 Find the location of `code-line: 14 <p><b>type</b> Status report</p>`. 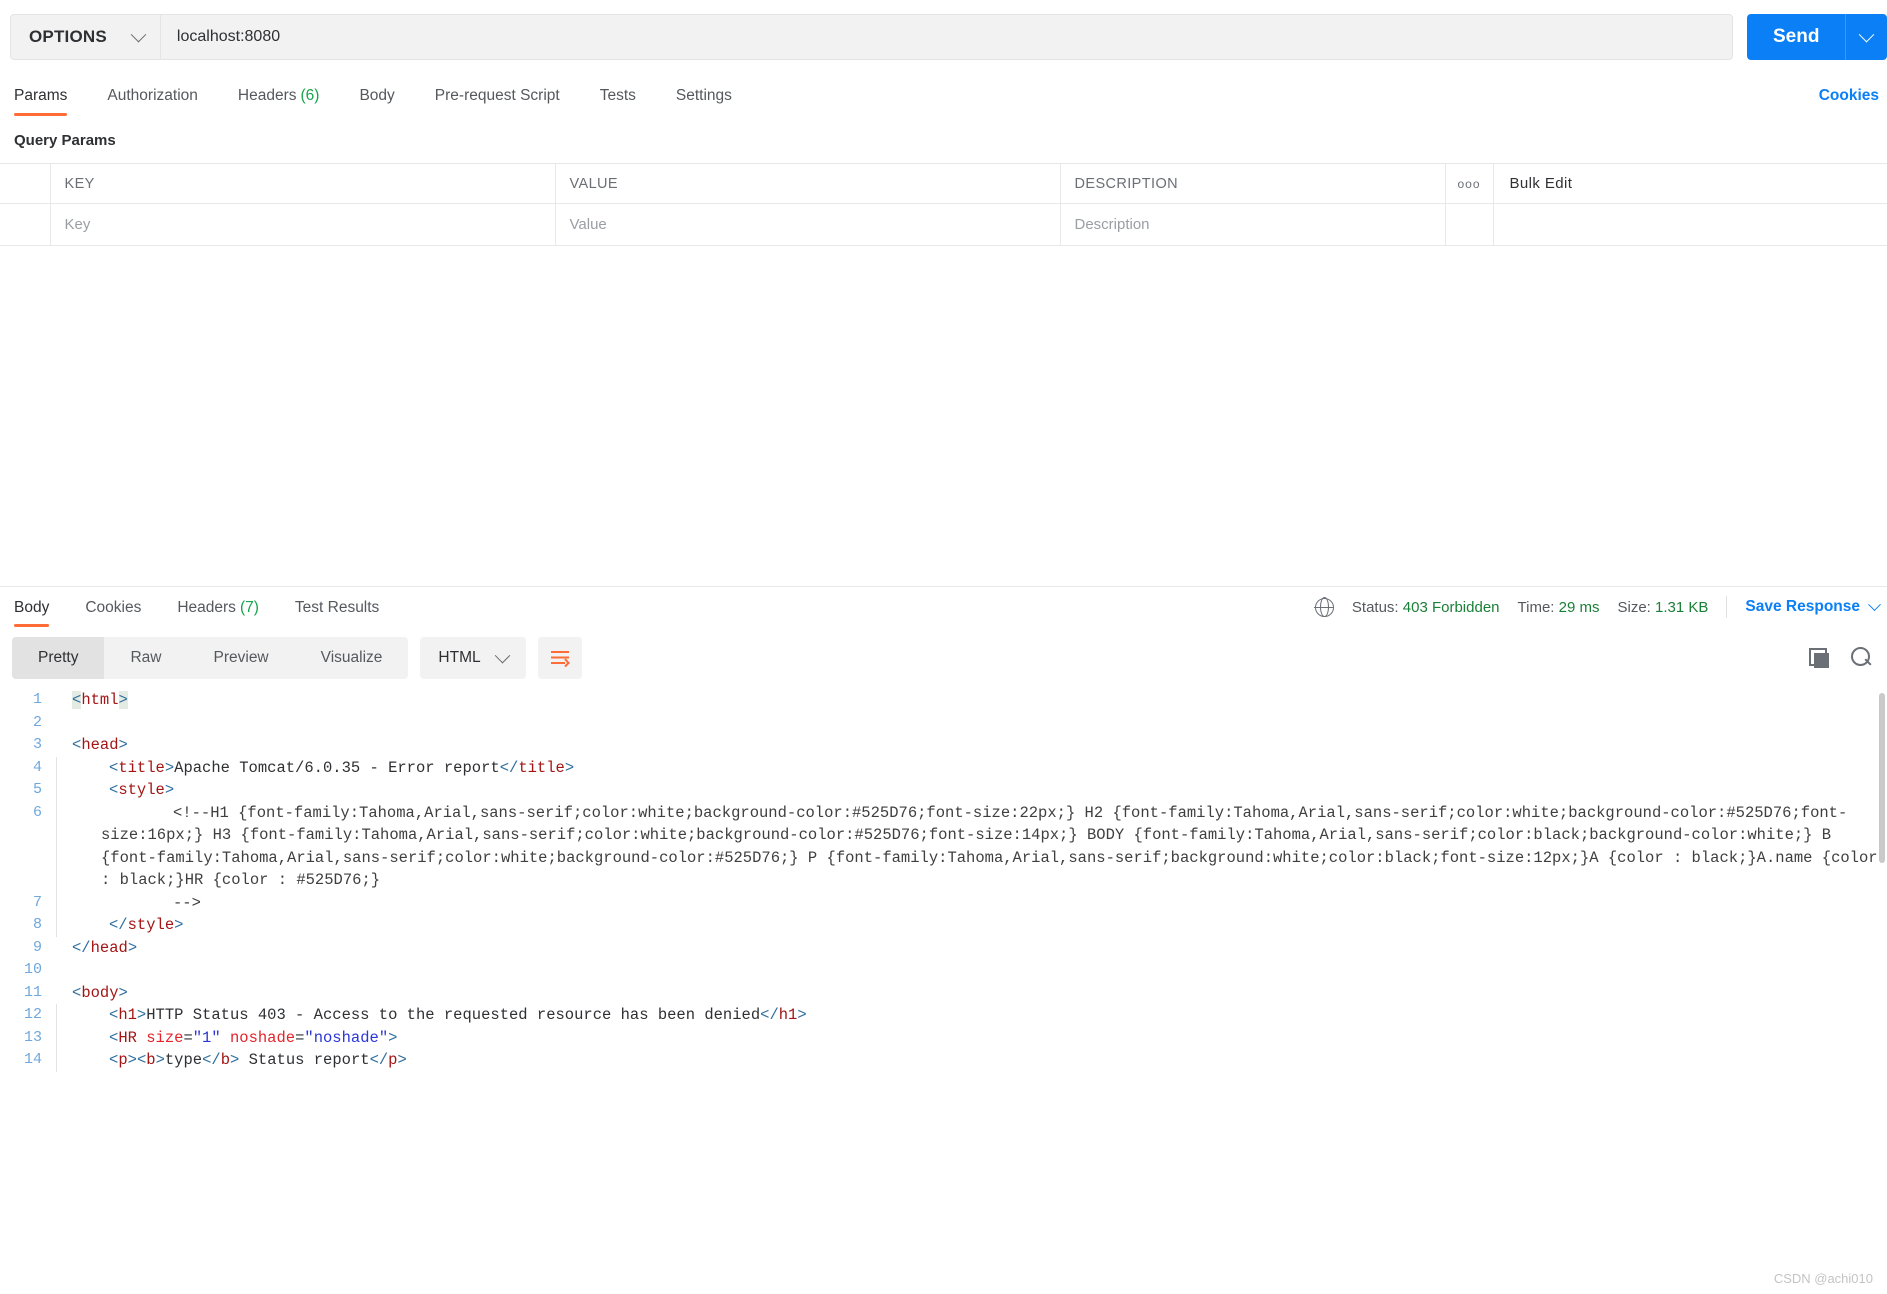

code-line: 14 <p><b>type</b> Status report</p> is located at coordinates (943, 1060).